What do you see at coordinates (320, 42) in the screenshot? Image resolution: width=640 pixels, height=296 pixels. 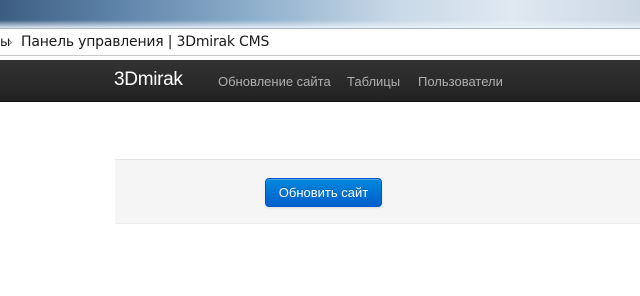 I see `title-bar: ы › Панель управления | 3Dmirak CMS` at bounding box center [320, 42].